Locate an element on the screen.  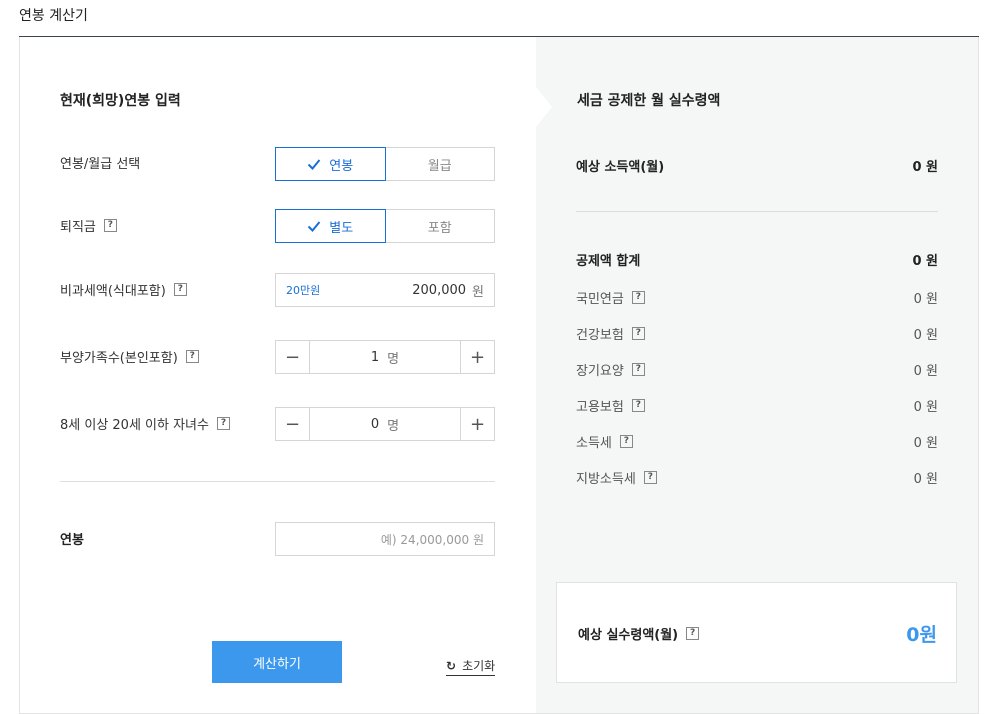
severance-included-label: 포함 is located at coordinates (439, 228).